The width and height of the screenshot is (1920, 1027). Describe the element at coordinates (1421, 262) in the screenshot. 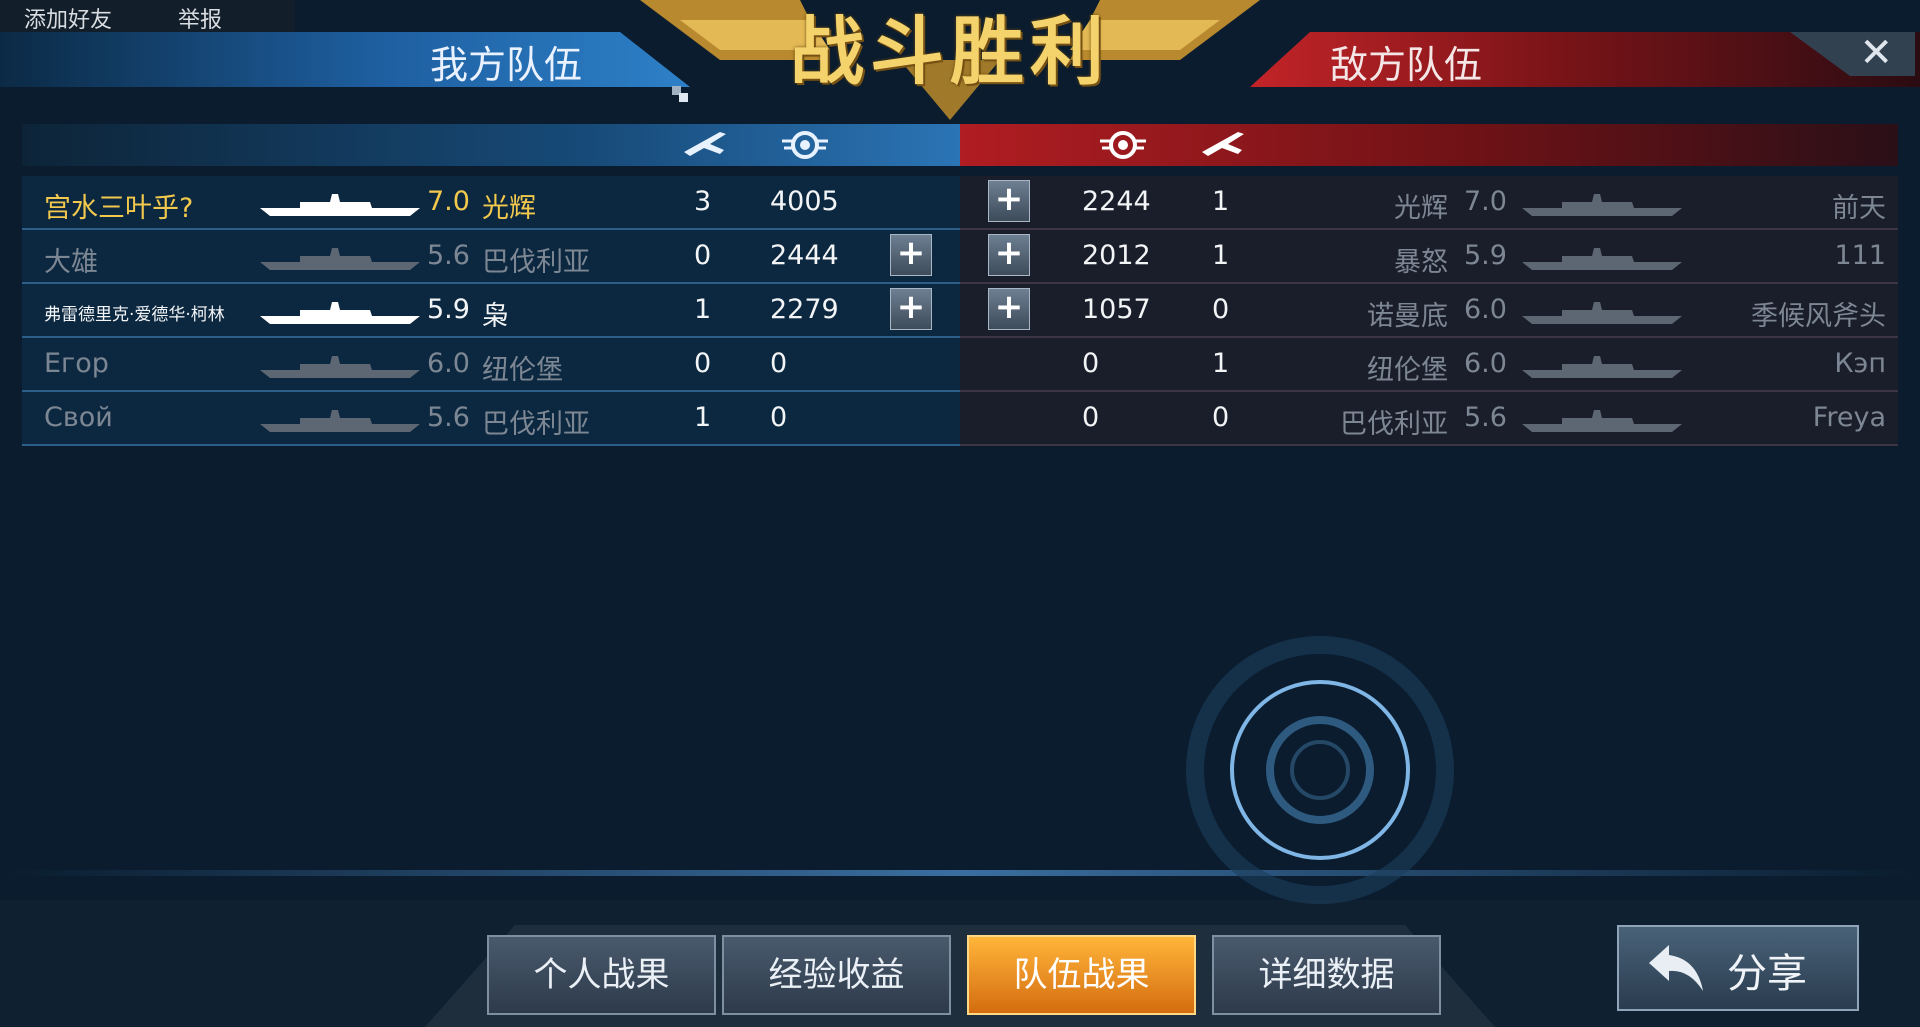

I see `enemy-ship-name: 暴怒` at that location.